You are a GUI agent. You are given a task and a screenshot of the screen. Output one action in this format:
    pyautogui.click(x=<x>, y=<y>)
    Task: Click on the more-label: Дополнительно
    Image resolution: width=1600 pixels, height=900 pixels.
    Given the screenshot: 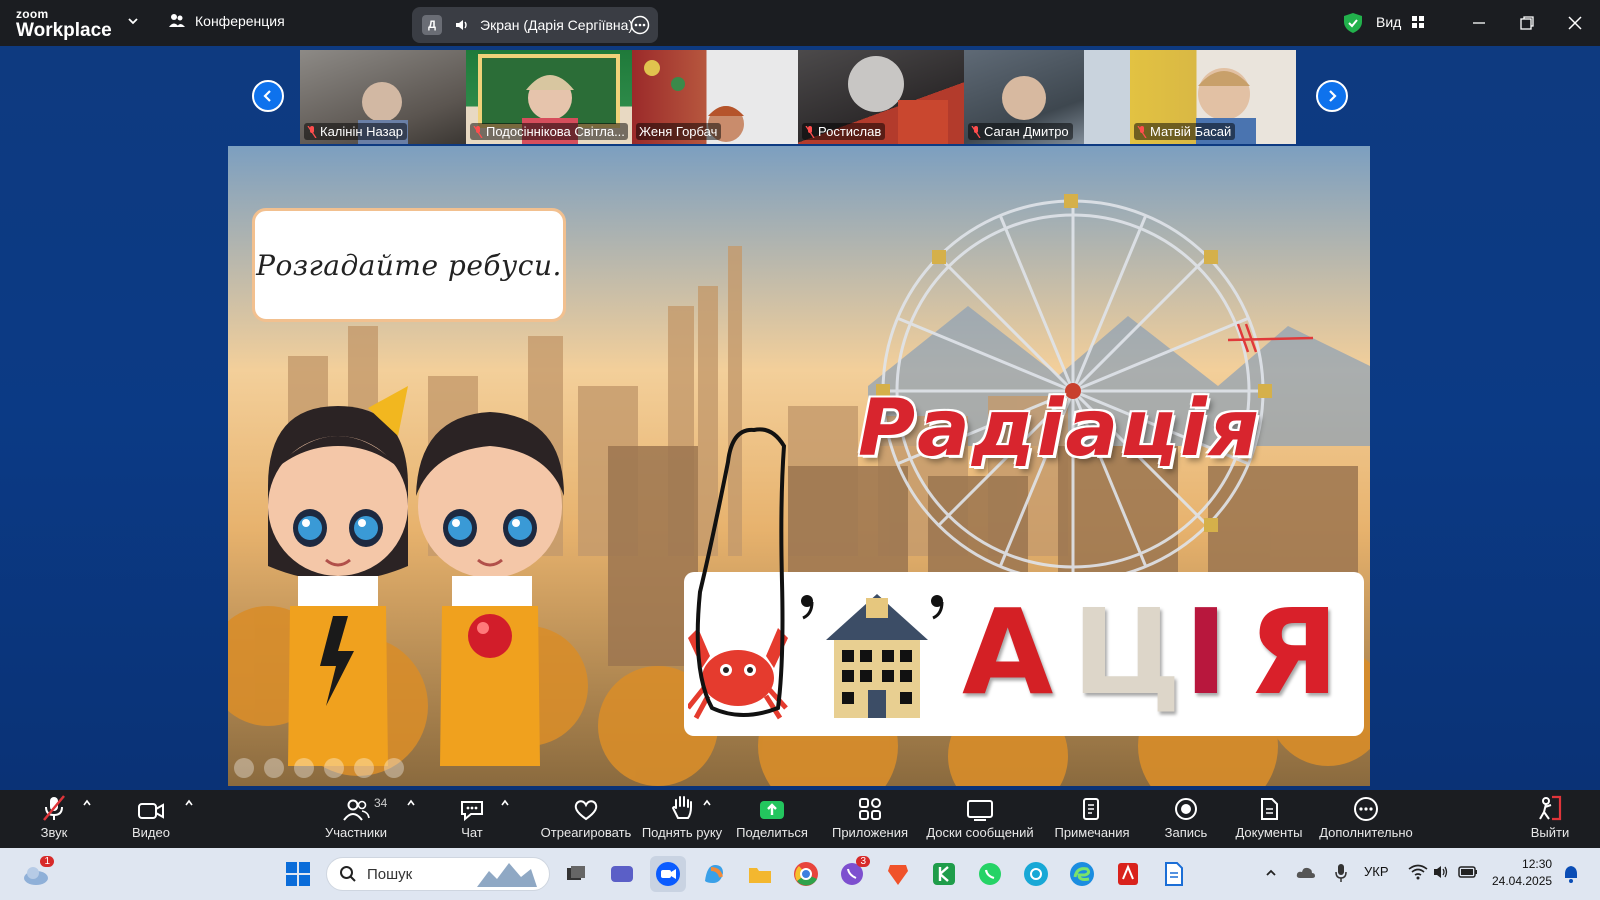 What is the action you would take?
    pyautogui.click(x=1366, y=832)
    